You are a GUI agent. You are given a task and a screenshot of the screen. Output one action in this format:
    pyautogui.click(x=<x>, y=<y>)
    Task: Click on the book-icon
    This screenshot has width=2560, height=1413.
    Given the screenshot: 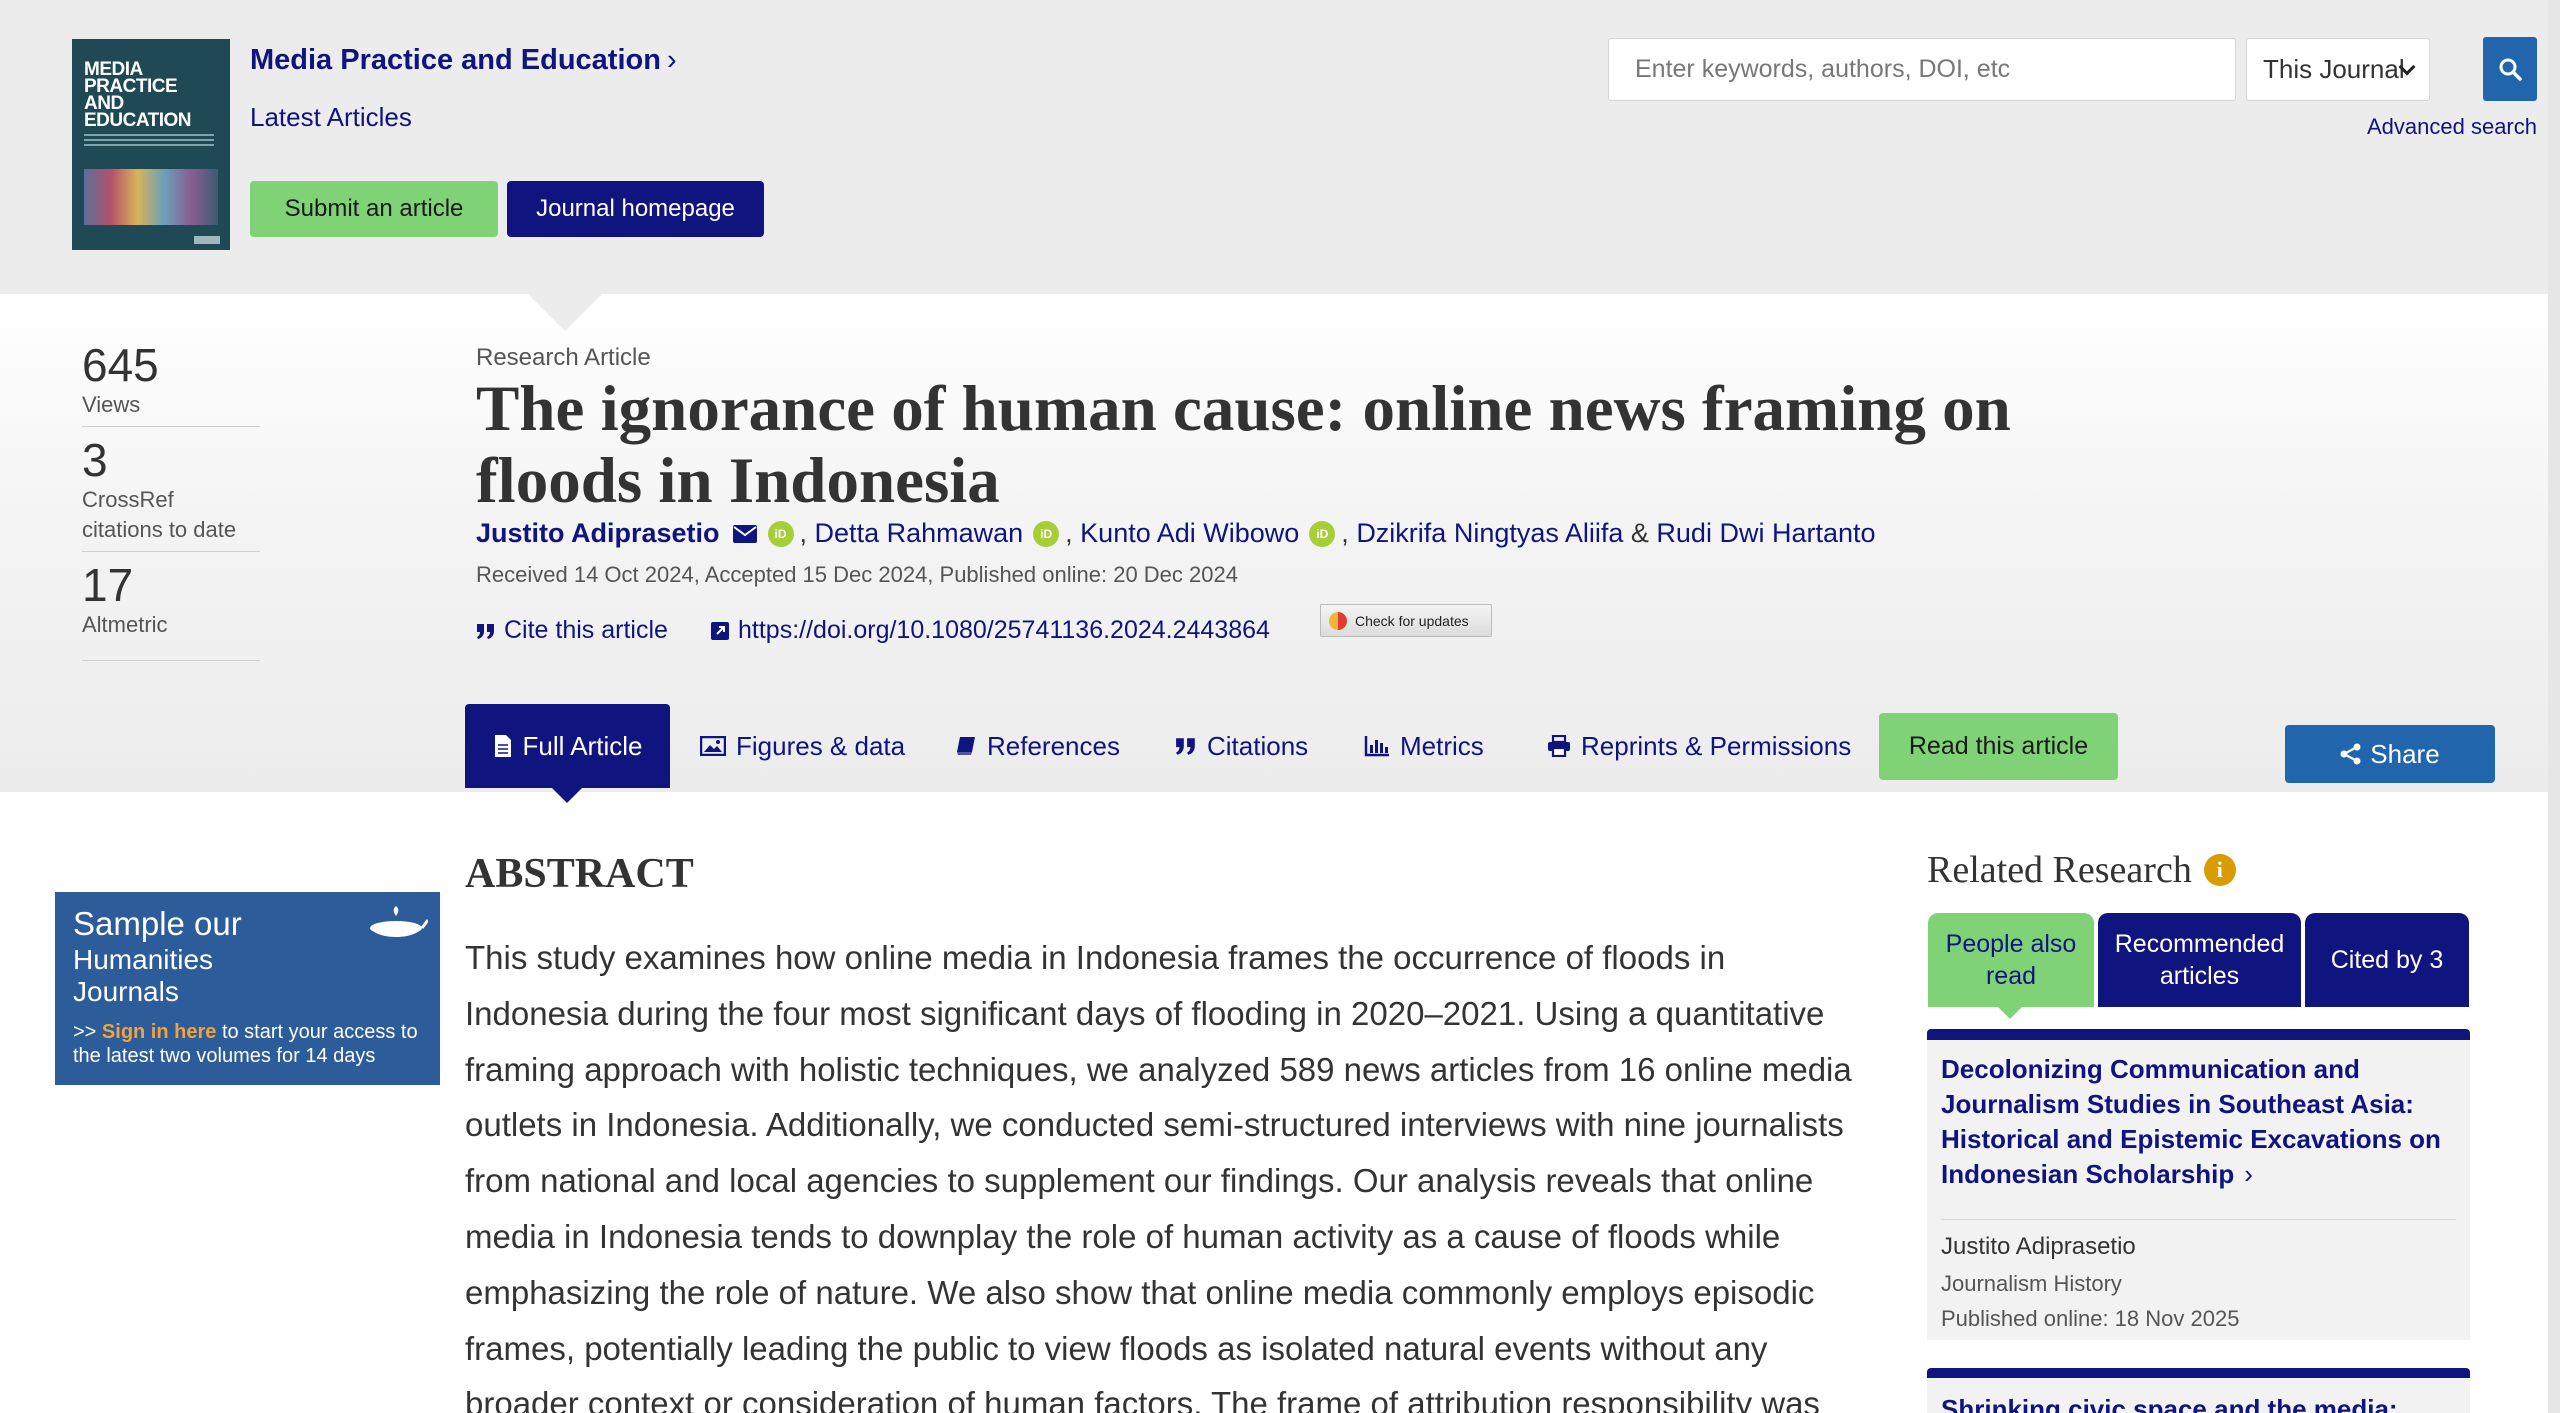 What is the action you would take?
    pyautogui.click(x=966, y=746)
    